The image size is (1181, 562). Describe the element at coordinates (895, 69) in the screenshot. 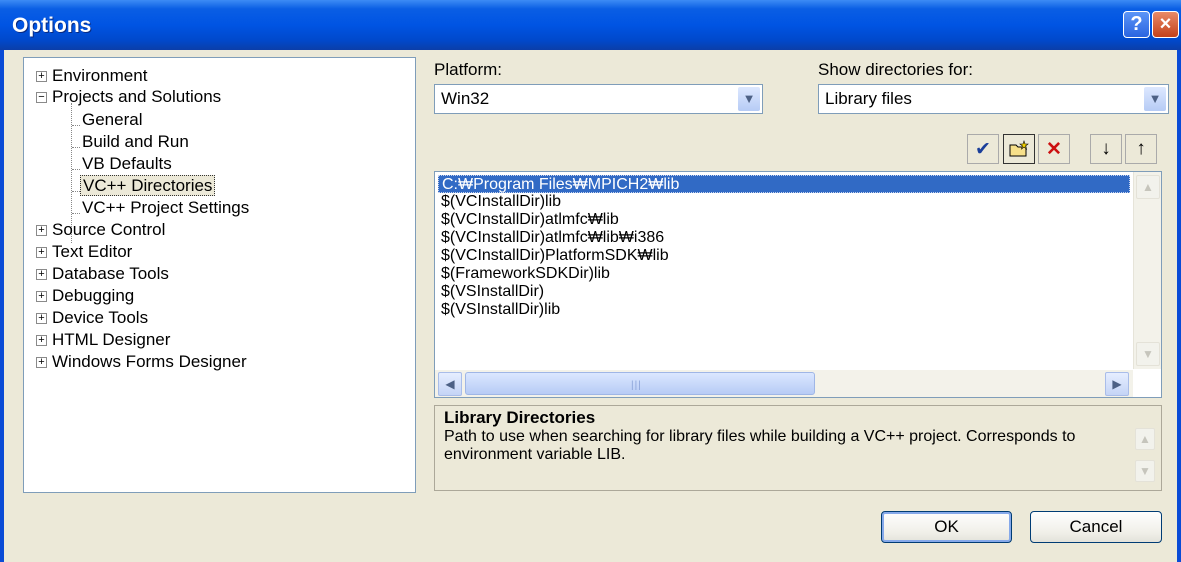

I see `show-directories-label: Show directories for:` at that location.